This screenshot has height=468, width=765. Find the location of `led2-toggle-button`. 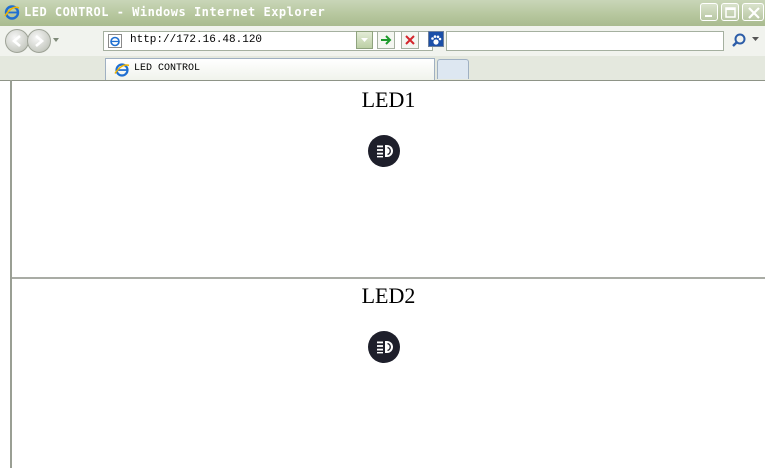

led2-toggle-button is located at coordinates (384, 347).